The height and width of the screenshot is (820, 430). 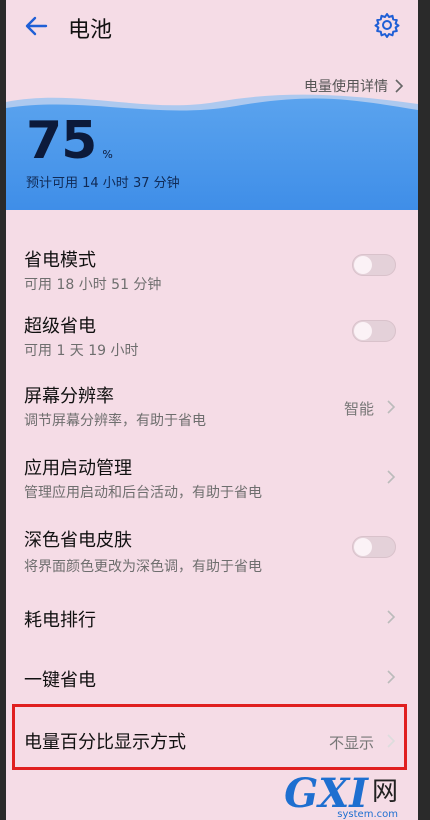 What do you see at coordinates (212, 335) in the screenshot?
I see `list-item-ultra-power-saving: 超级省电 可用 1 天 19 小时` at bounding box center [212, 335].